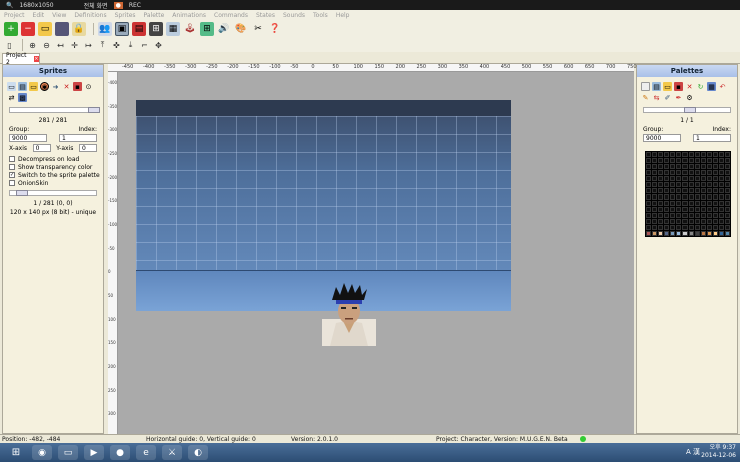 The width and height of the screenshot is (740, 462). What do you see at coordinates (66, 86) in the screenshot?
I see `delete-icon: ✕` at bounding box center [66, 86].